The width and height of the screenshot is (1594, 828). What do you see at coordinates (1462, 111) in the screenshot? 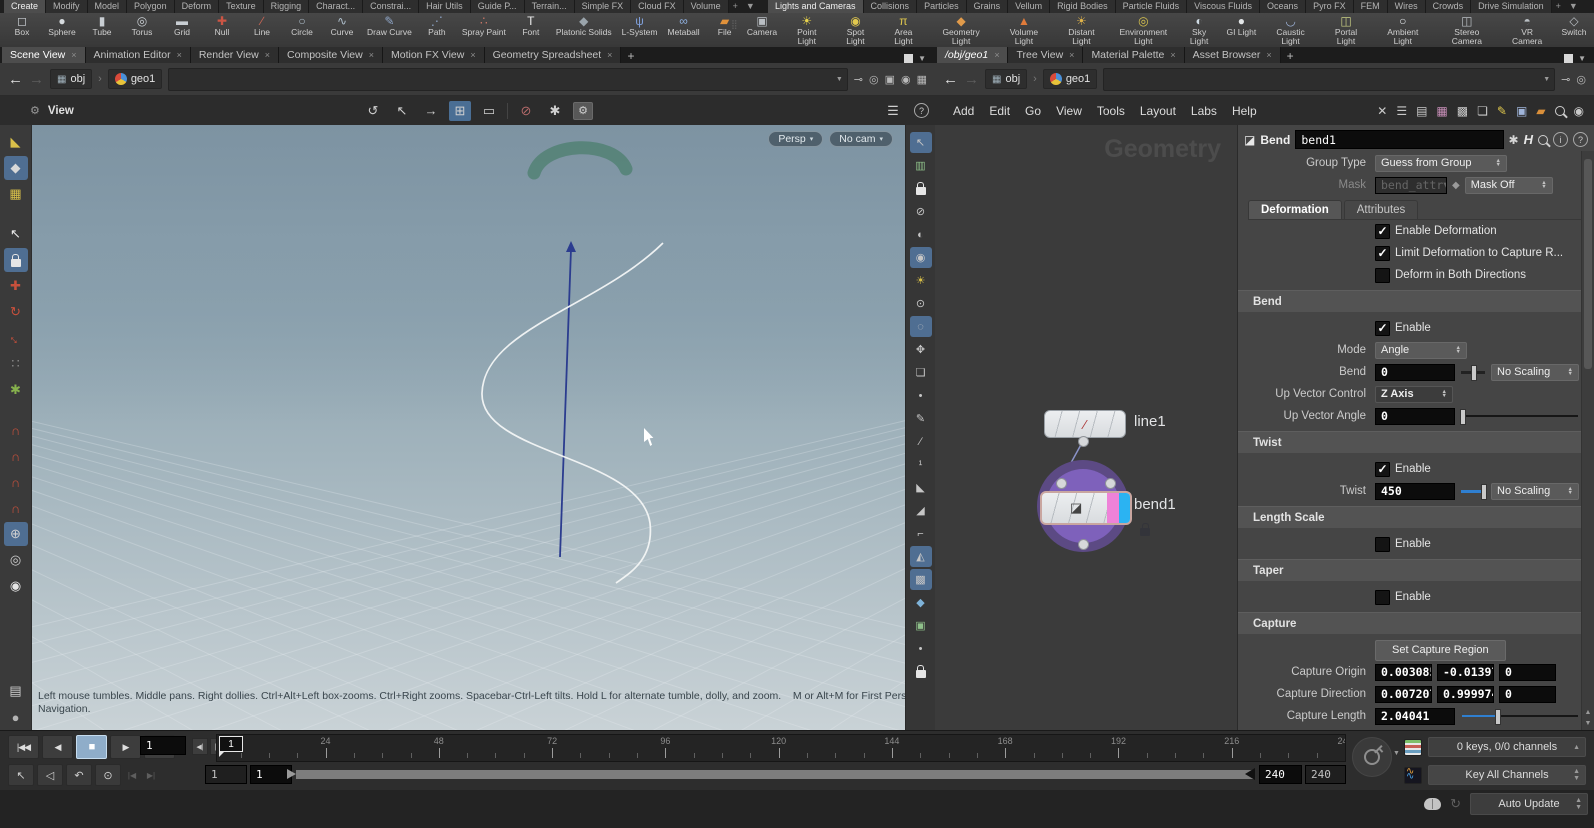
I see `checker-grid-icon: ▩` at bounding box center [1462, 111].